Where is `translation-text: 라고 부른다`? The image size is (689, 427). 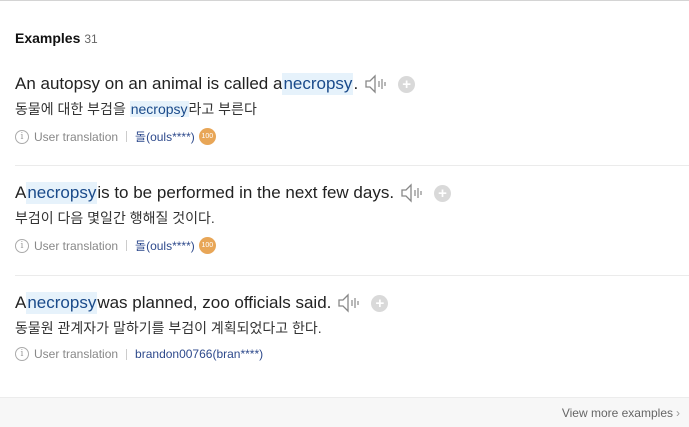
translation-text: 라고 부른다 is located at coordinates (222, 109).